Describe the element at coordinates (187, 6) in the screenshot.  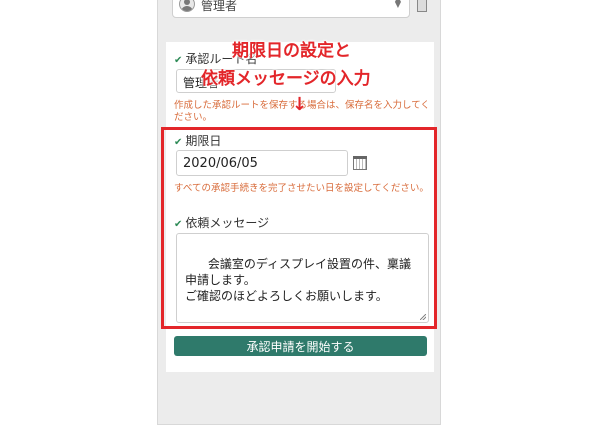
I see `user-avatar-icon` at that location.